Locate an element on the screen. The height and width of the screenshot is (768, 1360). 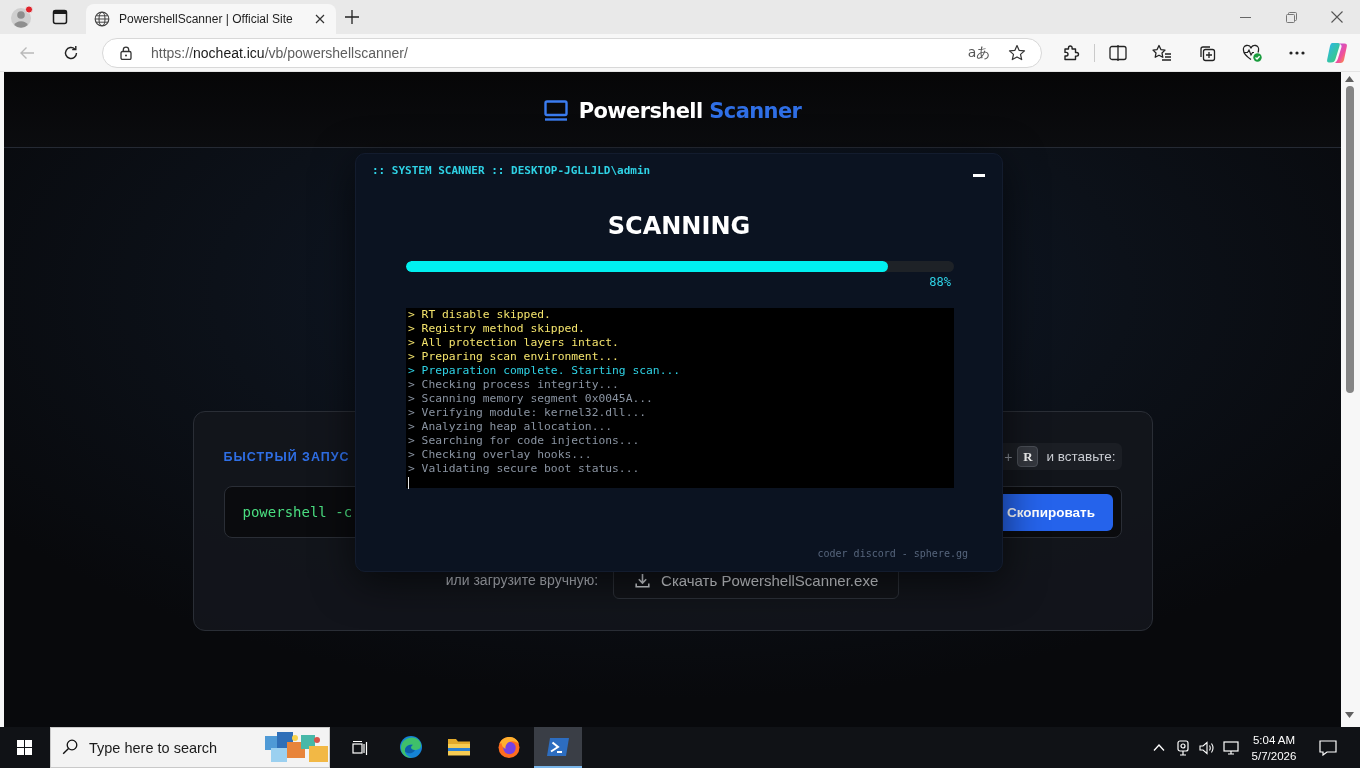
progress-reading: 88% is located at coordinates (940, 282).